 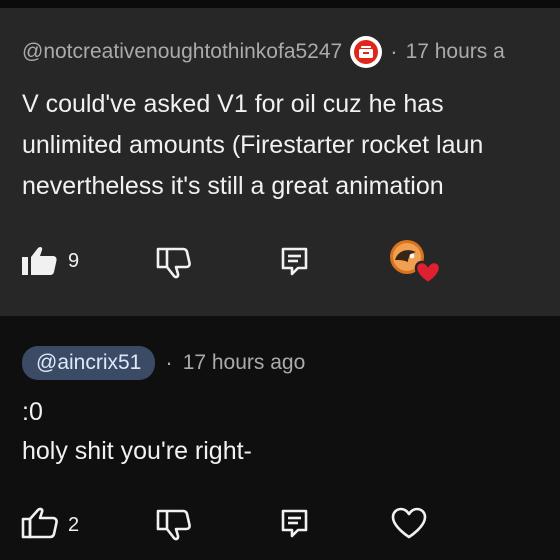 I want to click on comment-text-line: holy shit you're right-, so click(x=137, y=451).